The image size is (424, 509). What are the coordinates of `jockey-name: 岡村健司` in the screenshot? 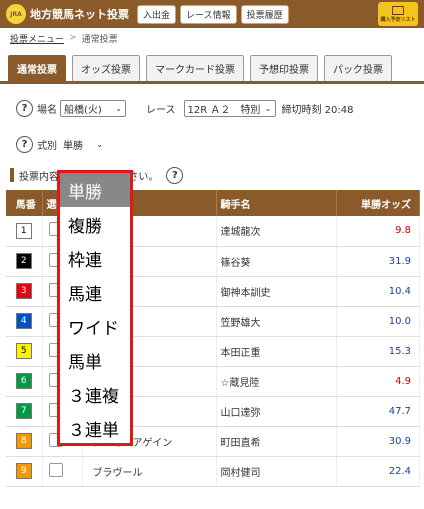 It's located at (276, 471).